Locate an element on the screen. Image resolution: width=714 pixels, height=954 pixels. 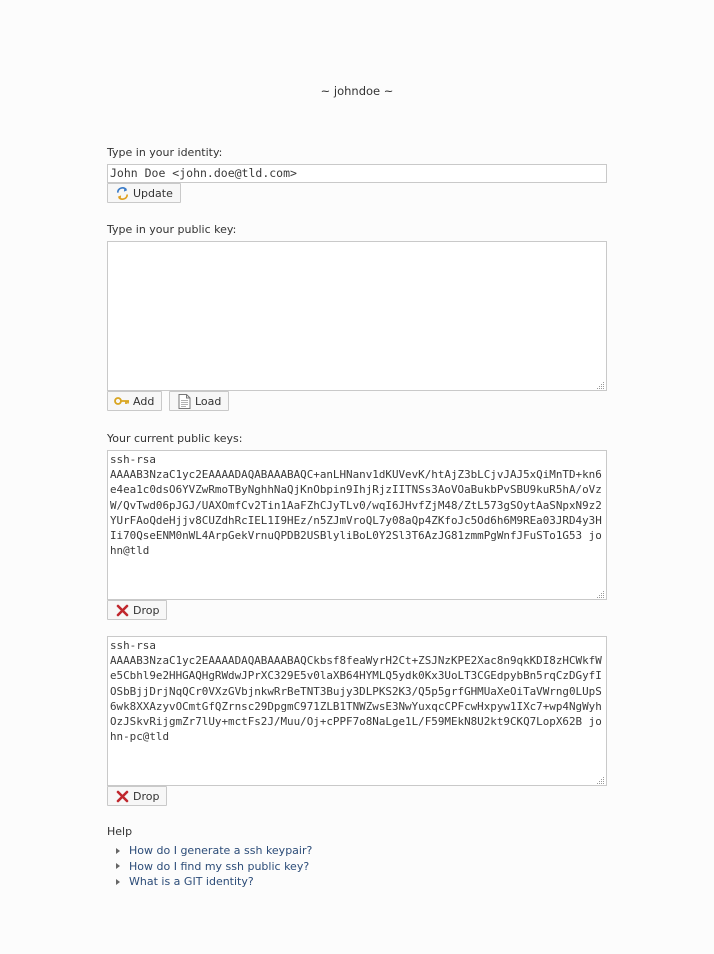
help-link-find-public-key: How do I find my ssh public key? is located at coordinates (219, 866).